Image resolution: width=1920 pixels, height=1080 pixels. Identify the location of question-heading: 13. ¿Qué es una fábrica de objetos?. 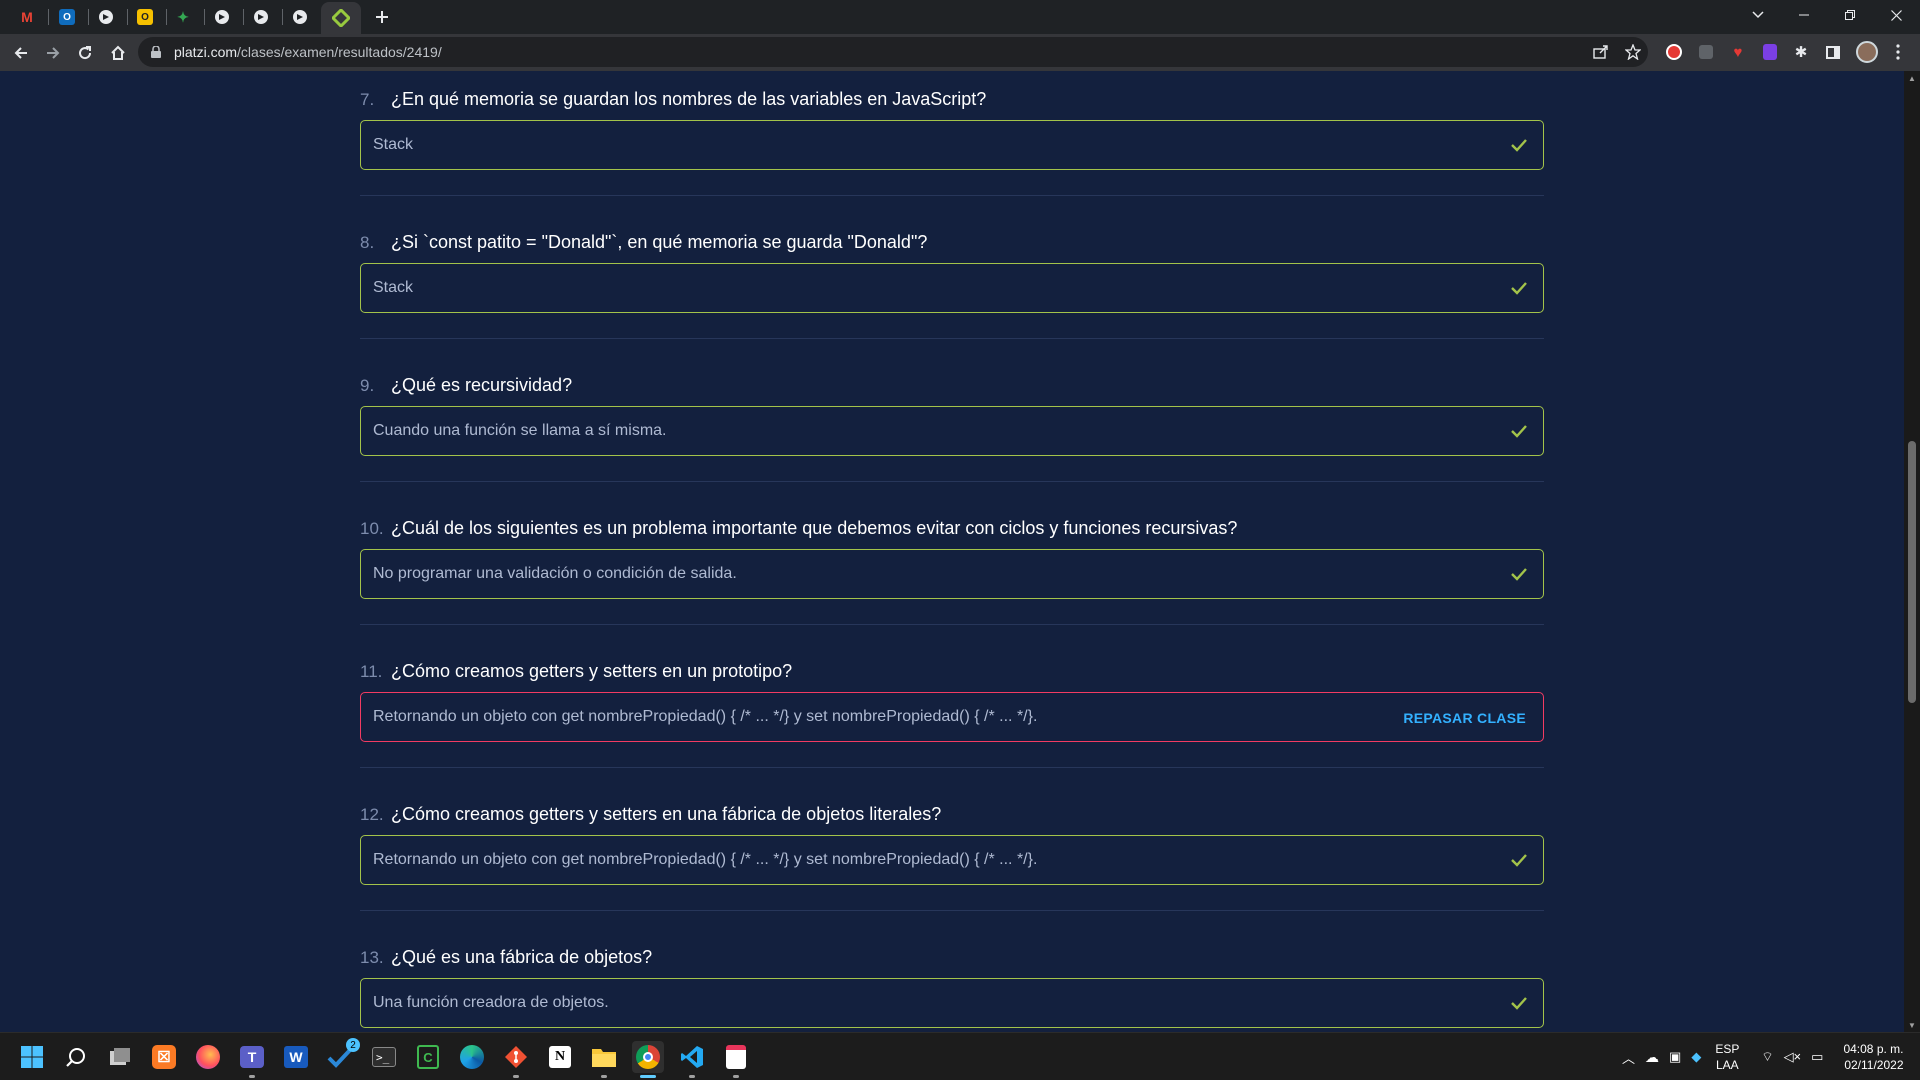
(506, 958).